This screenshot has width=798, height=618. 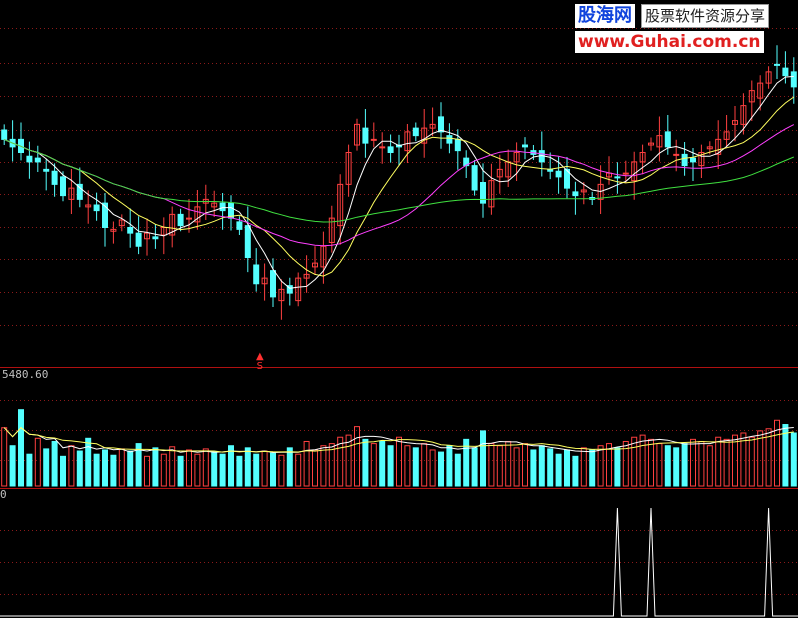 What do you see at coordinates (685, 29) in the screenshot?
I see `watermark-logo: 股海网 股票软件资源分享 www.Guhai.com.cn` at bounding box center [685, 29].